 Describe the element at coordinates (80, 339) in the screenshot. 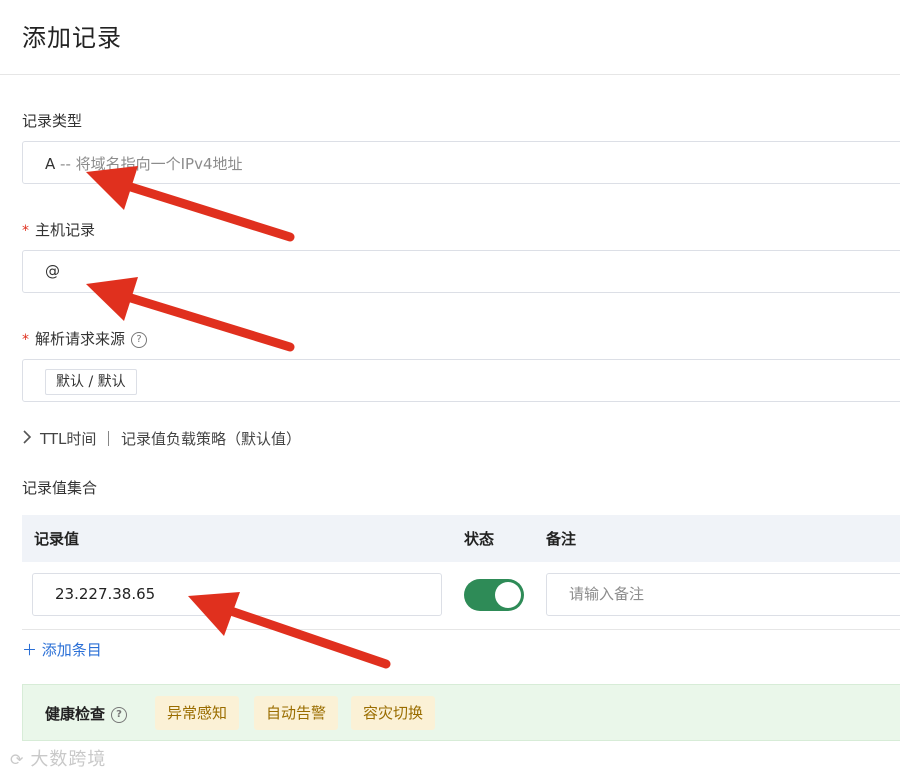

I see `resolve-source-label-text: 解析请求来源` at that location.